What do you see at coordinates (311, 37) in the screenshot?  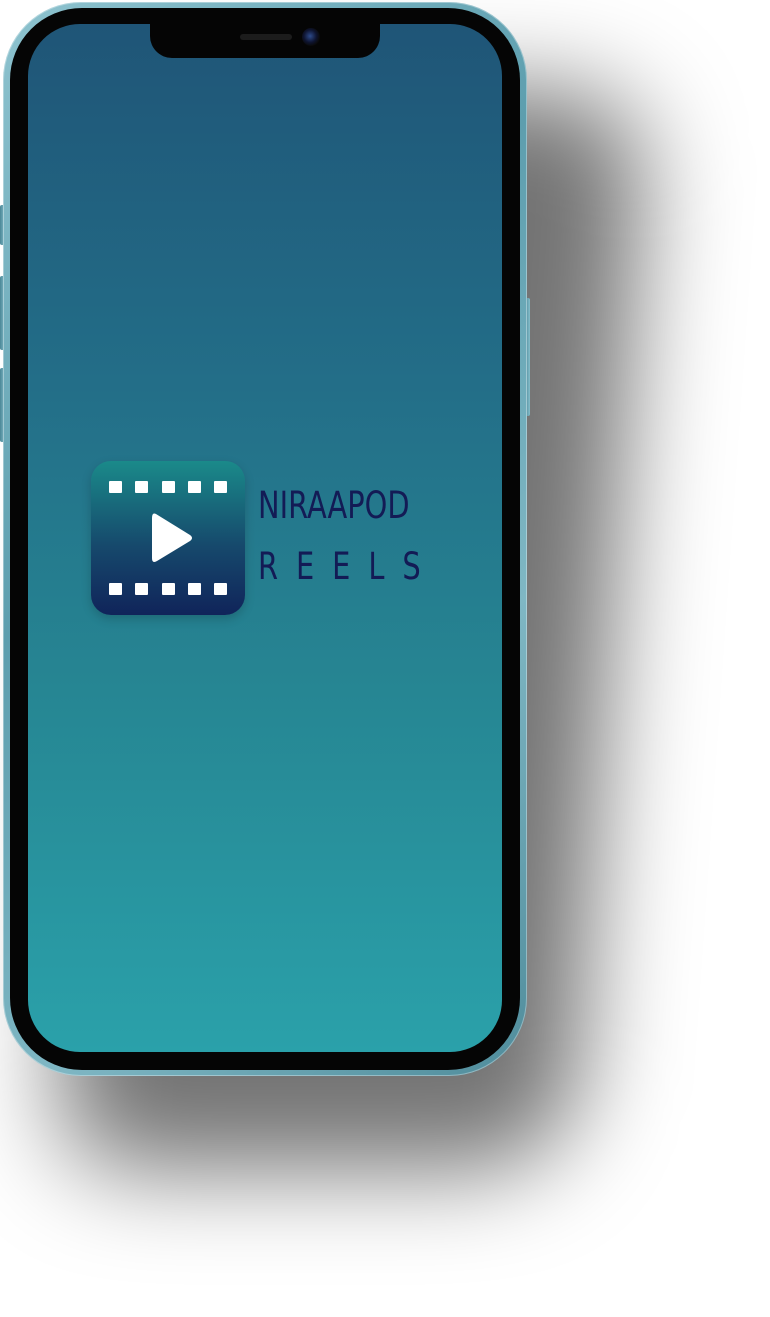 I see `front-camera-icon` at bounding box center [311, 37].